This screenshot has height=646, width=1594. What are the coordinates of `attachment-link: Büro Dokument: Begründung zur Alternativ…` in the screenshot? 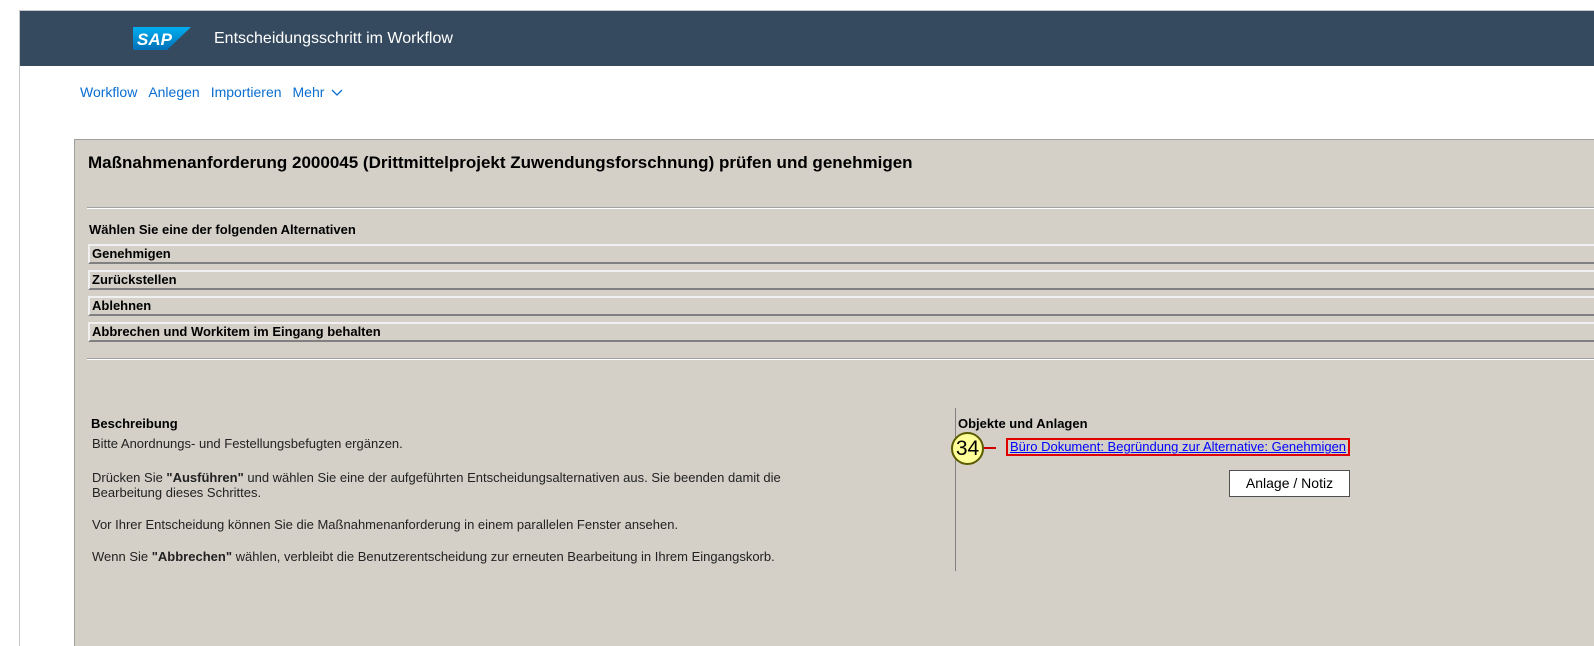 It's located at (1178, 447).